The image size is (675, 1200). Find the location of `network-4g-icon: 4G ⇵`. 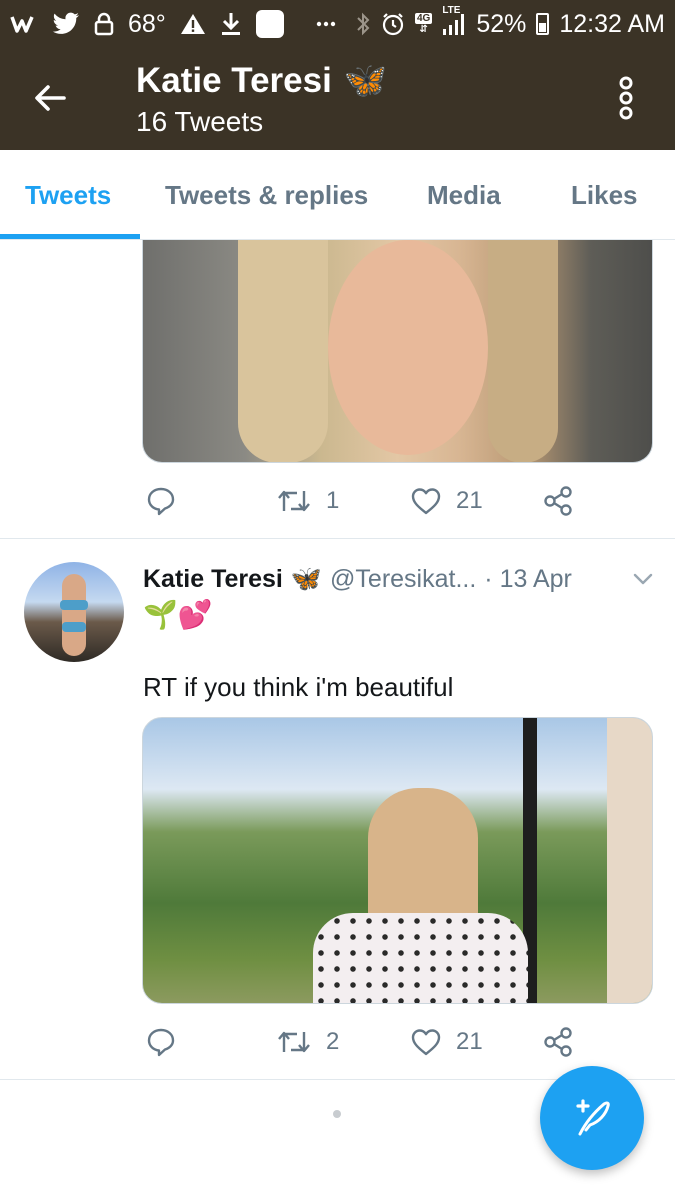

network-4g-icon: 4G ⇵ is located at coordinates (423, 24).